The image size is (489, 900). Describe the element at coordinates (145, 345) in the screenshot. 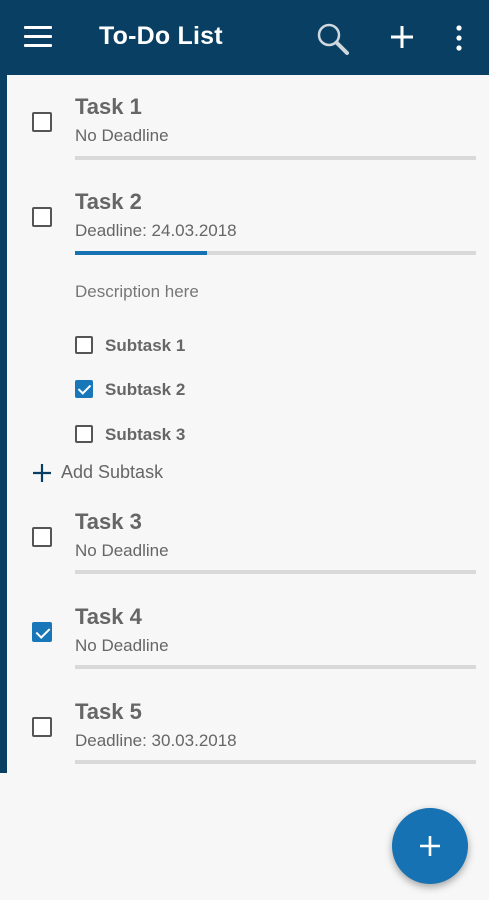

I see `subtask-label: Subtask 1` at that location.